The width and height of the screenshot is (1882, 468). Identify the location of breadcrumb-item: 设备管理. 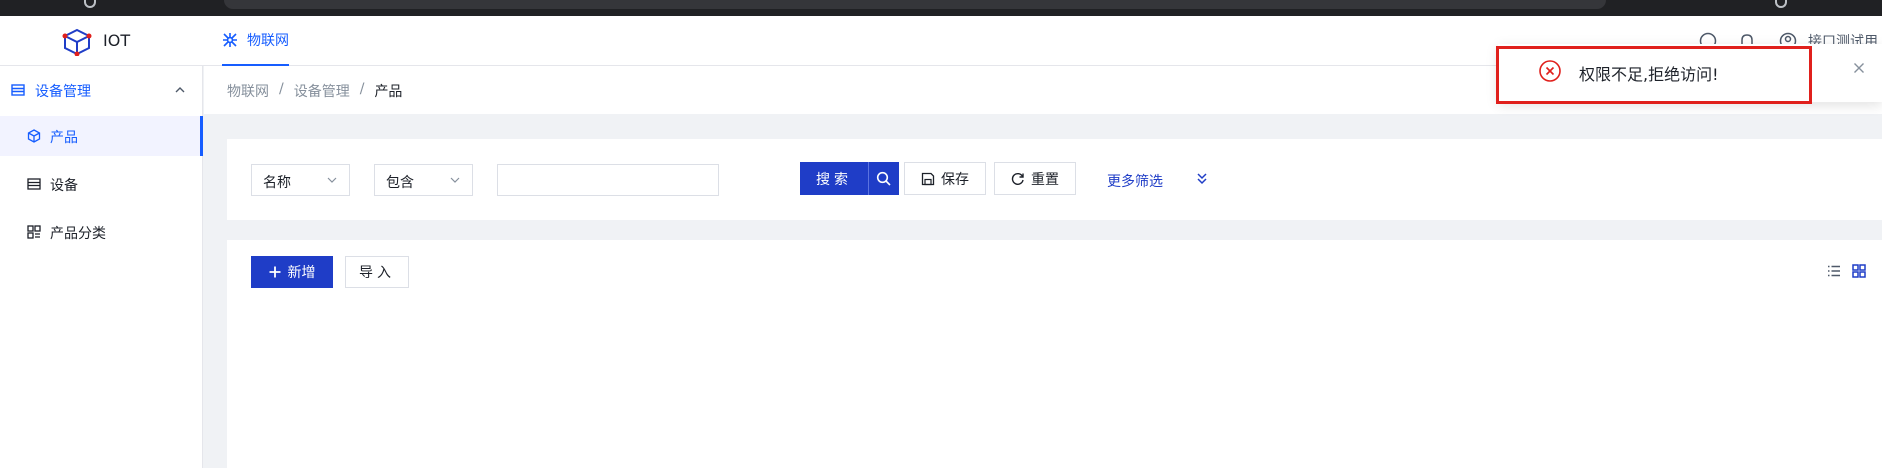
(322, 91).